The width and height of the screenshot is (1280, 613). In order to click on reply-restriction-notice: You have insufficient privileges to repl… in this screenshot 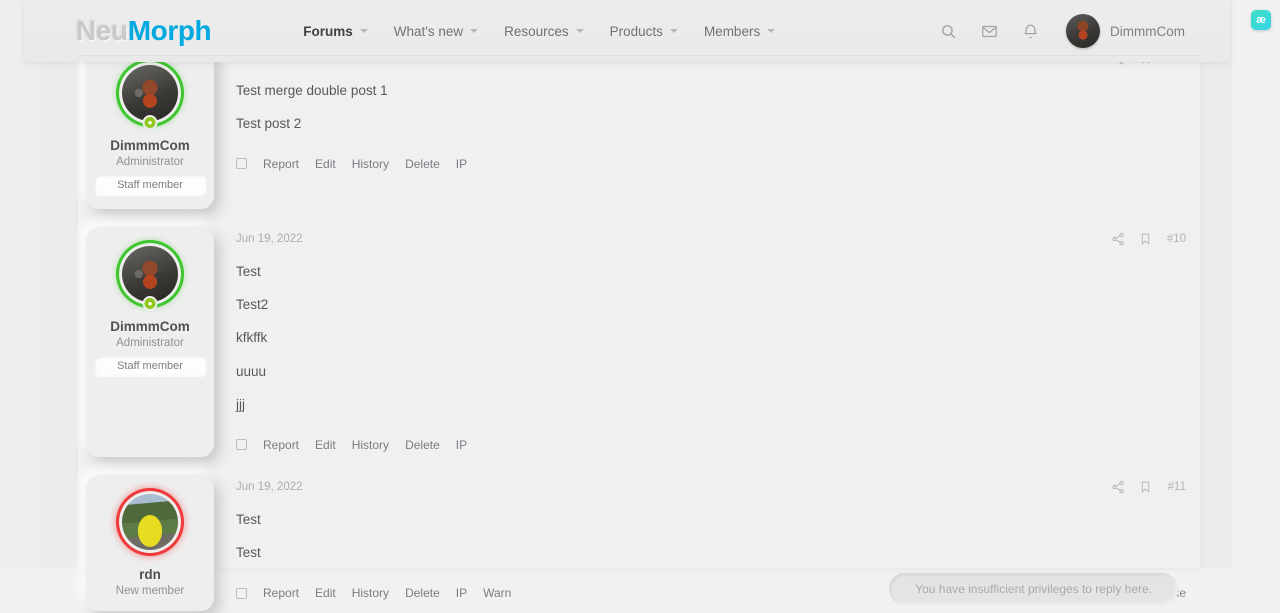, I will do `click(1033, 589)`.